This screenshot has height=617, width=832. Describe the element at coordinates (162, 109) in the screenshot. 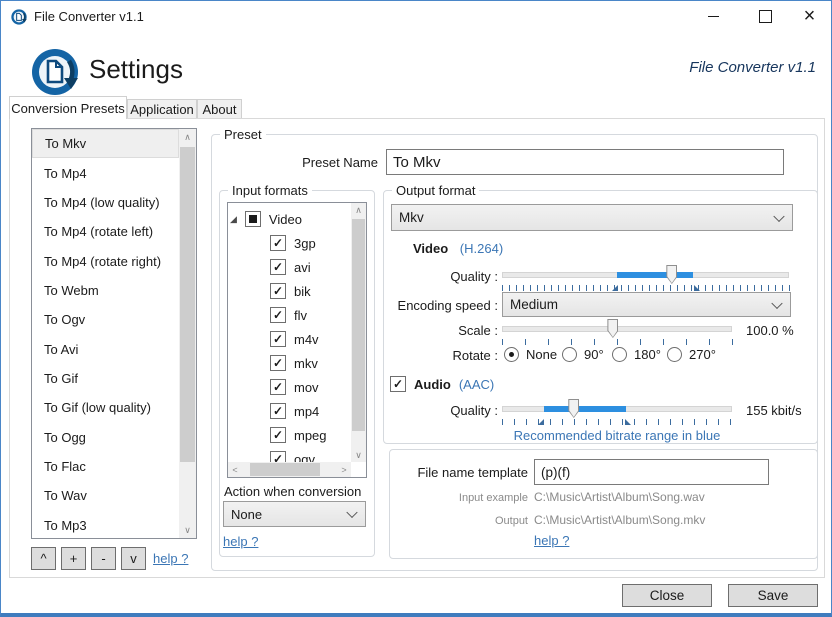

I see `tab-application: Application` at that location.